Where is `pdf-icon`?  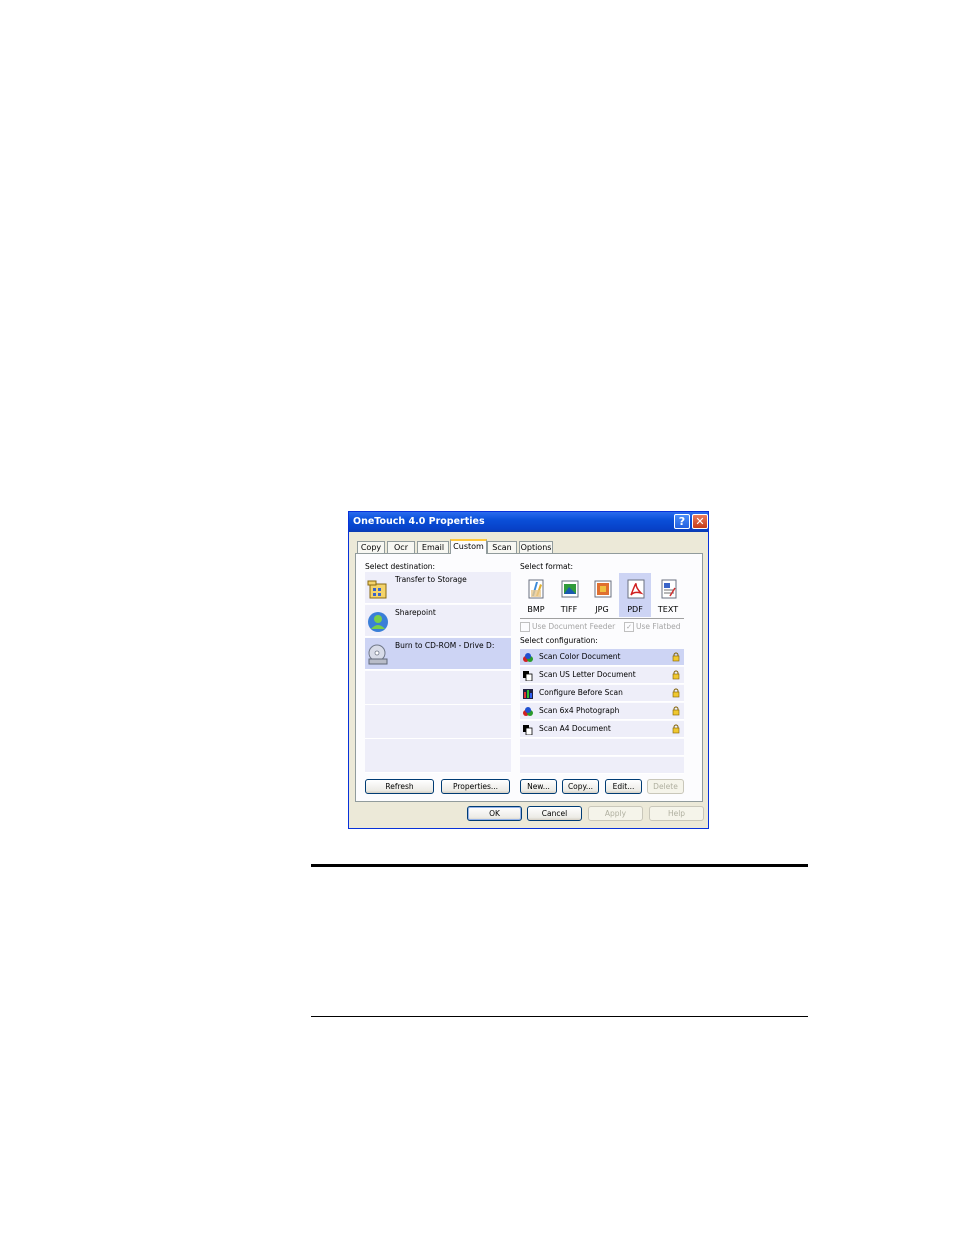
pdf-icon is located at coordinates (636, 589).